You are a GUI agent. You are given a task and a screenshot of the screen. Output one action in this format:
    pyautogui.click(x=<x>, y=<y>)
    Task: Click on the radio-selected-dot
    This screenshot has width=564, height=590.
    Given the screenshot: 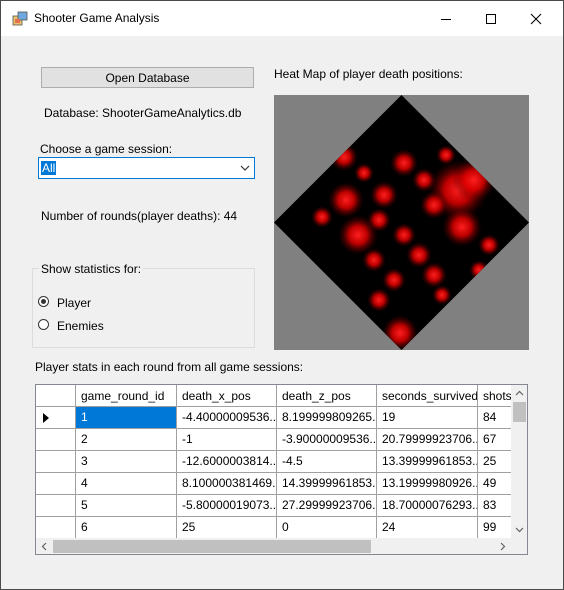 What is the action you would take?
    pyautogui.click(x=43, y=301)
    